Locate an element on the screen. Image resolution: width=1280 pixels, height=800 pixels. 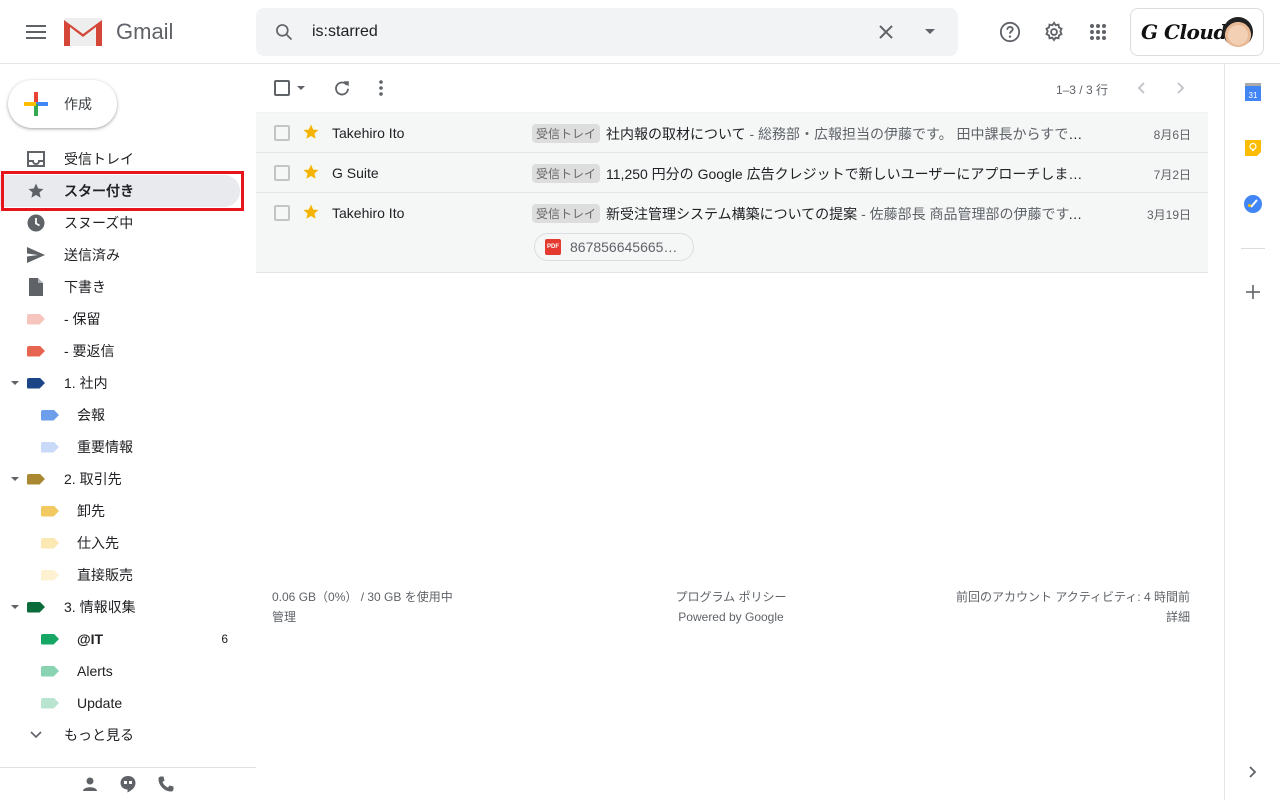
sidebar-item: 下書き is located at coordinates (120, 287).